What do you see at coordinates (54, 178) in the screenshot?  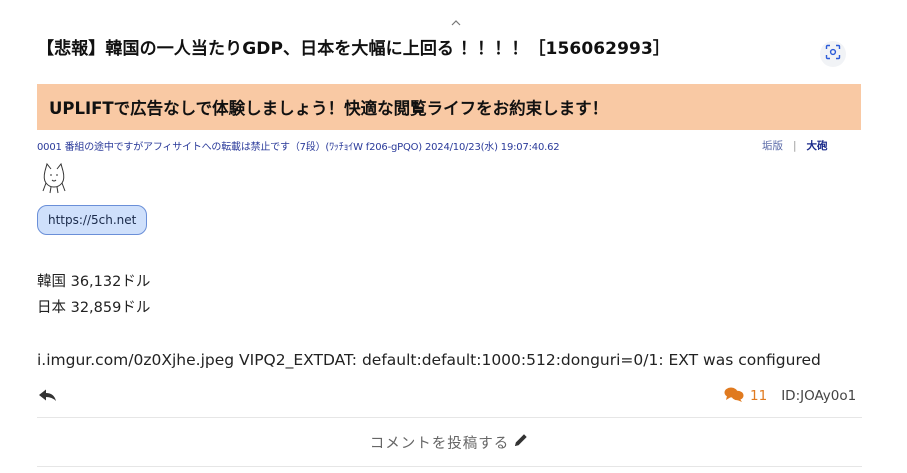 I see `ascii-art-icon` at bounding box center [54, 178].